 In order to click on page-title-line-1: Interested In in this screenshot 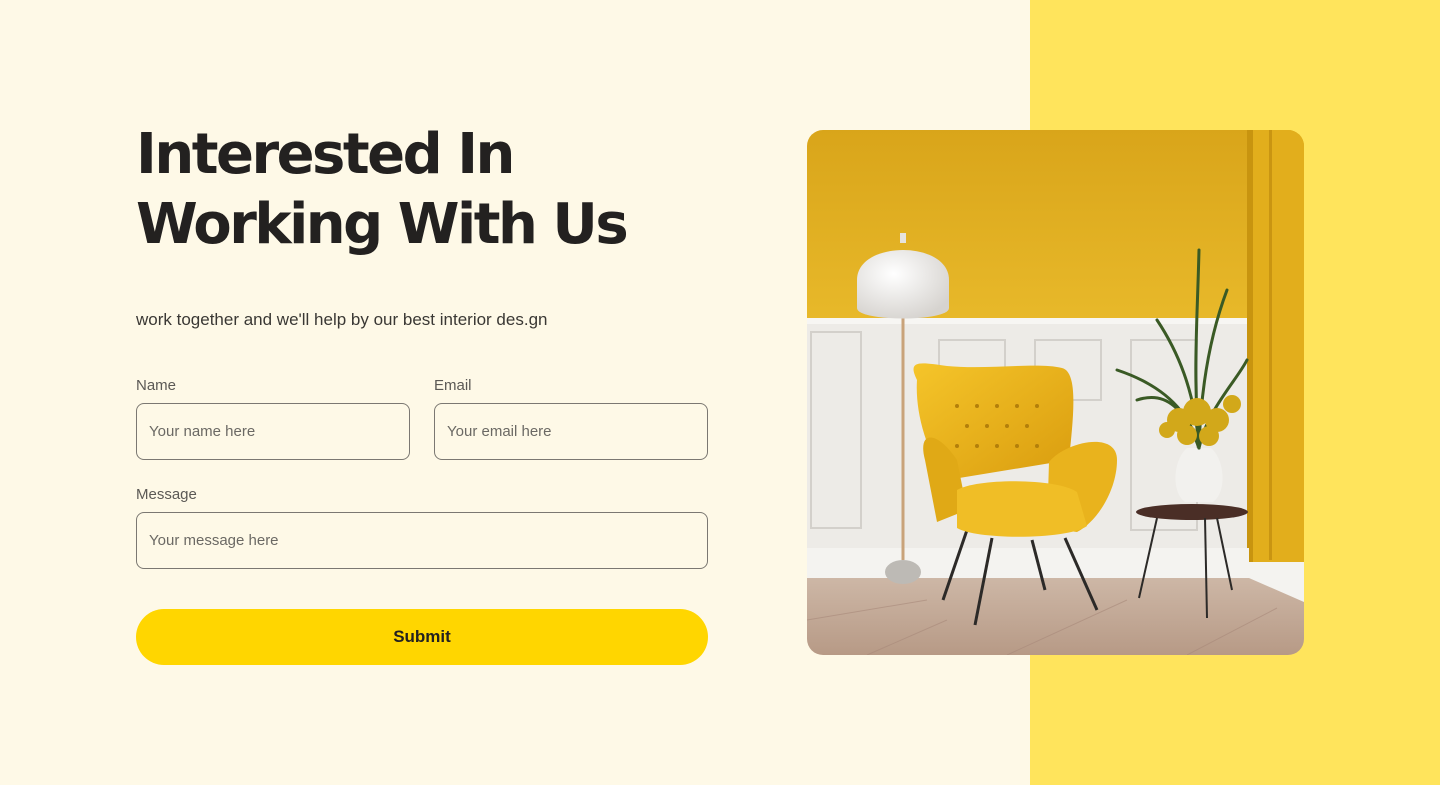, I will do `click(325, 154)`.